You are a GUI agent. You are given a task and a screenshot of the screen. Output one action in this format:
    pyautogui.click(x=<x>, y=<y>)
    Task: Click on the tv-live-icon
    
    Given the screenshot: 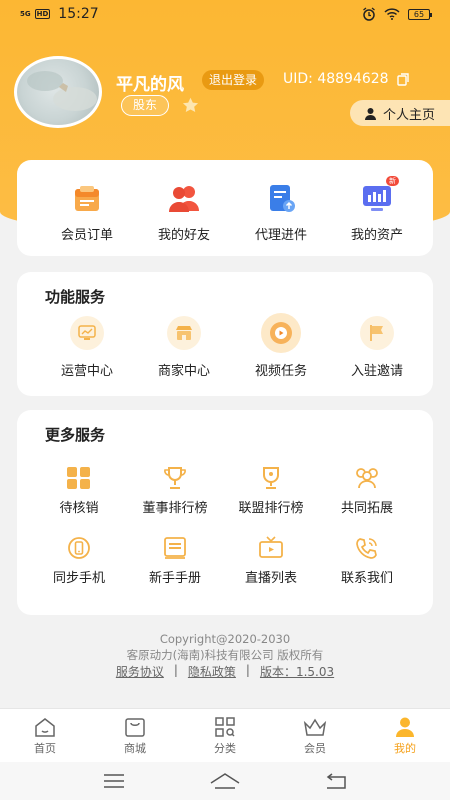 What is the action you would take?
    pyautogui.click(x=271, y=547)
    